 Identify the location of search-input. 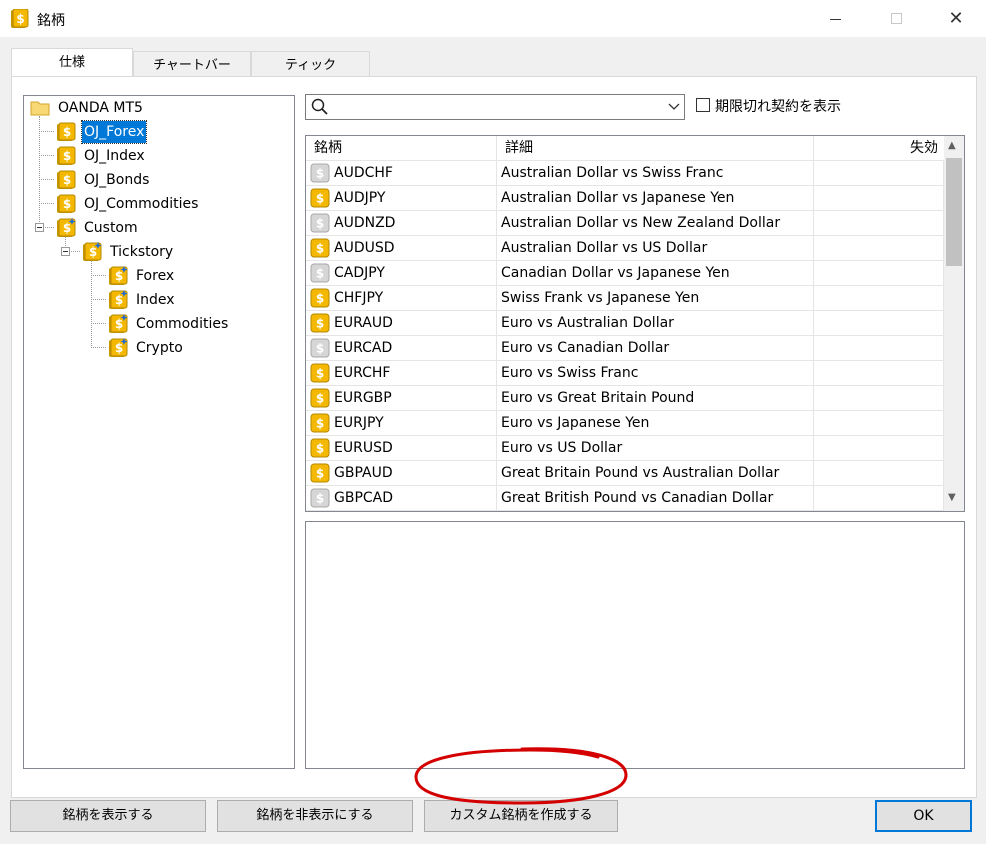
(494, 107).